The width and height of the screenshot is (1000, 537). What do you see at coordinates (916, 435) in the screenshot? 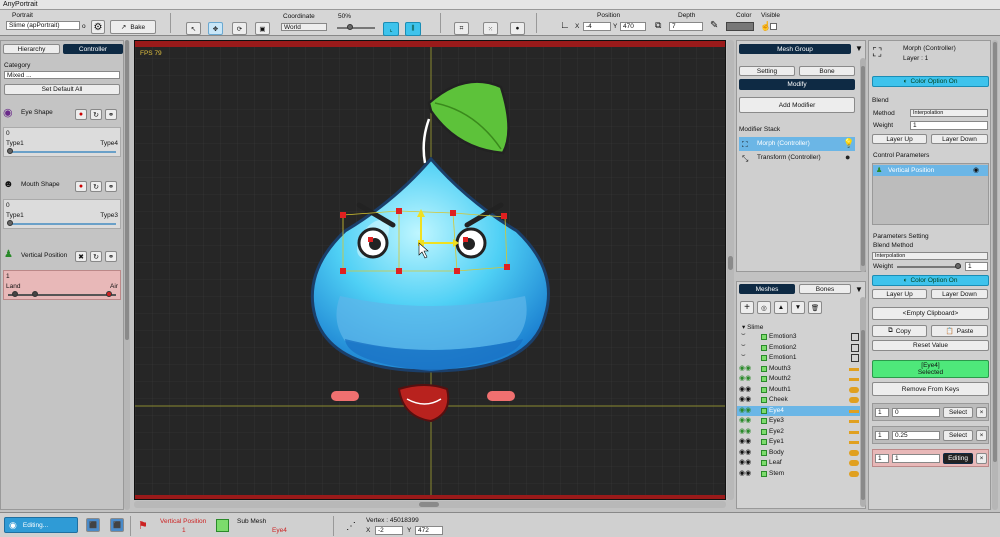
I see `key-value: 0.25` at bounding box center [916, 435].